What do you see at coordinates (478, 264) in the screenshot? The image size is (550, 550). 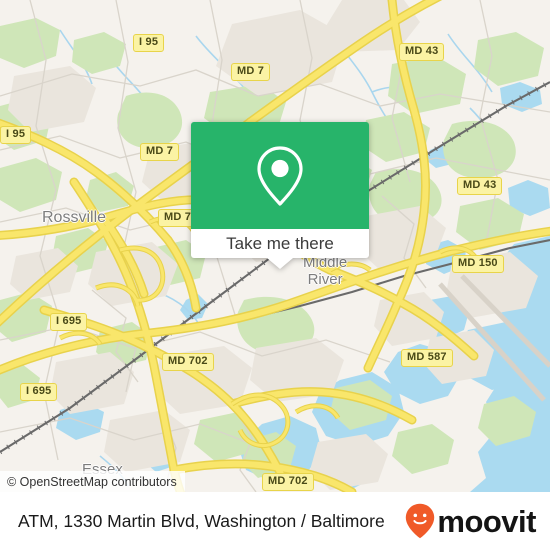 I see `road-shield: MD 150` at bounding box center [478, 264].